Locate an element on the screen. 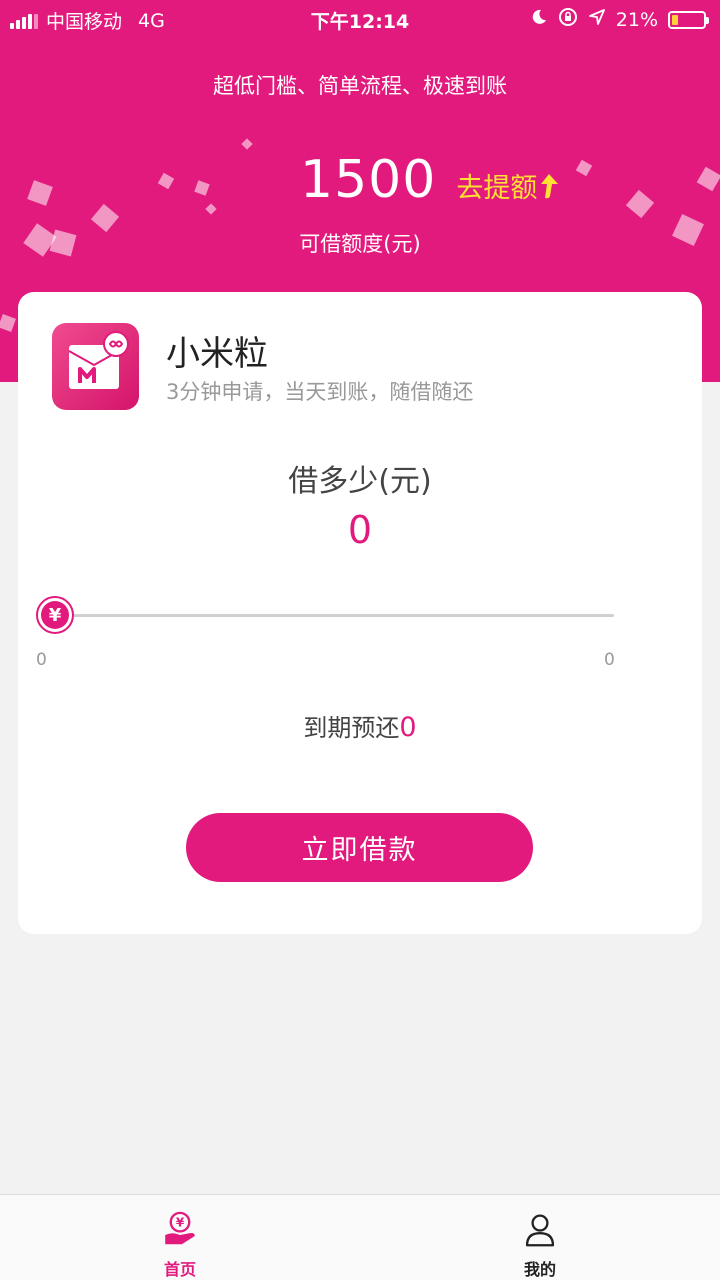 The width and height of the screenshot is (720, 1280). status-right: 21% is located at coordinates (619, 19).